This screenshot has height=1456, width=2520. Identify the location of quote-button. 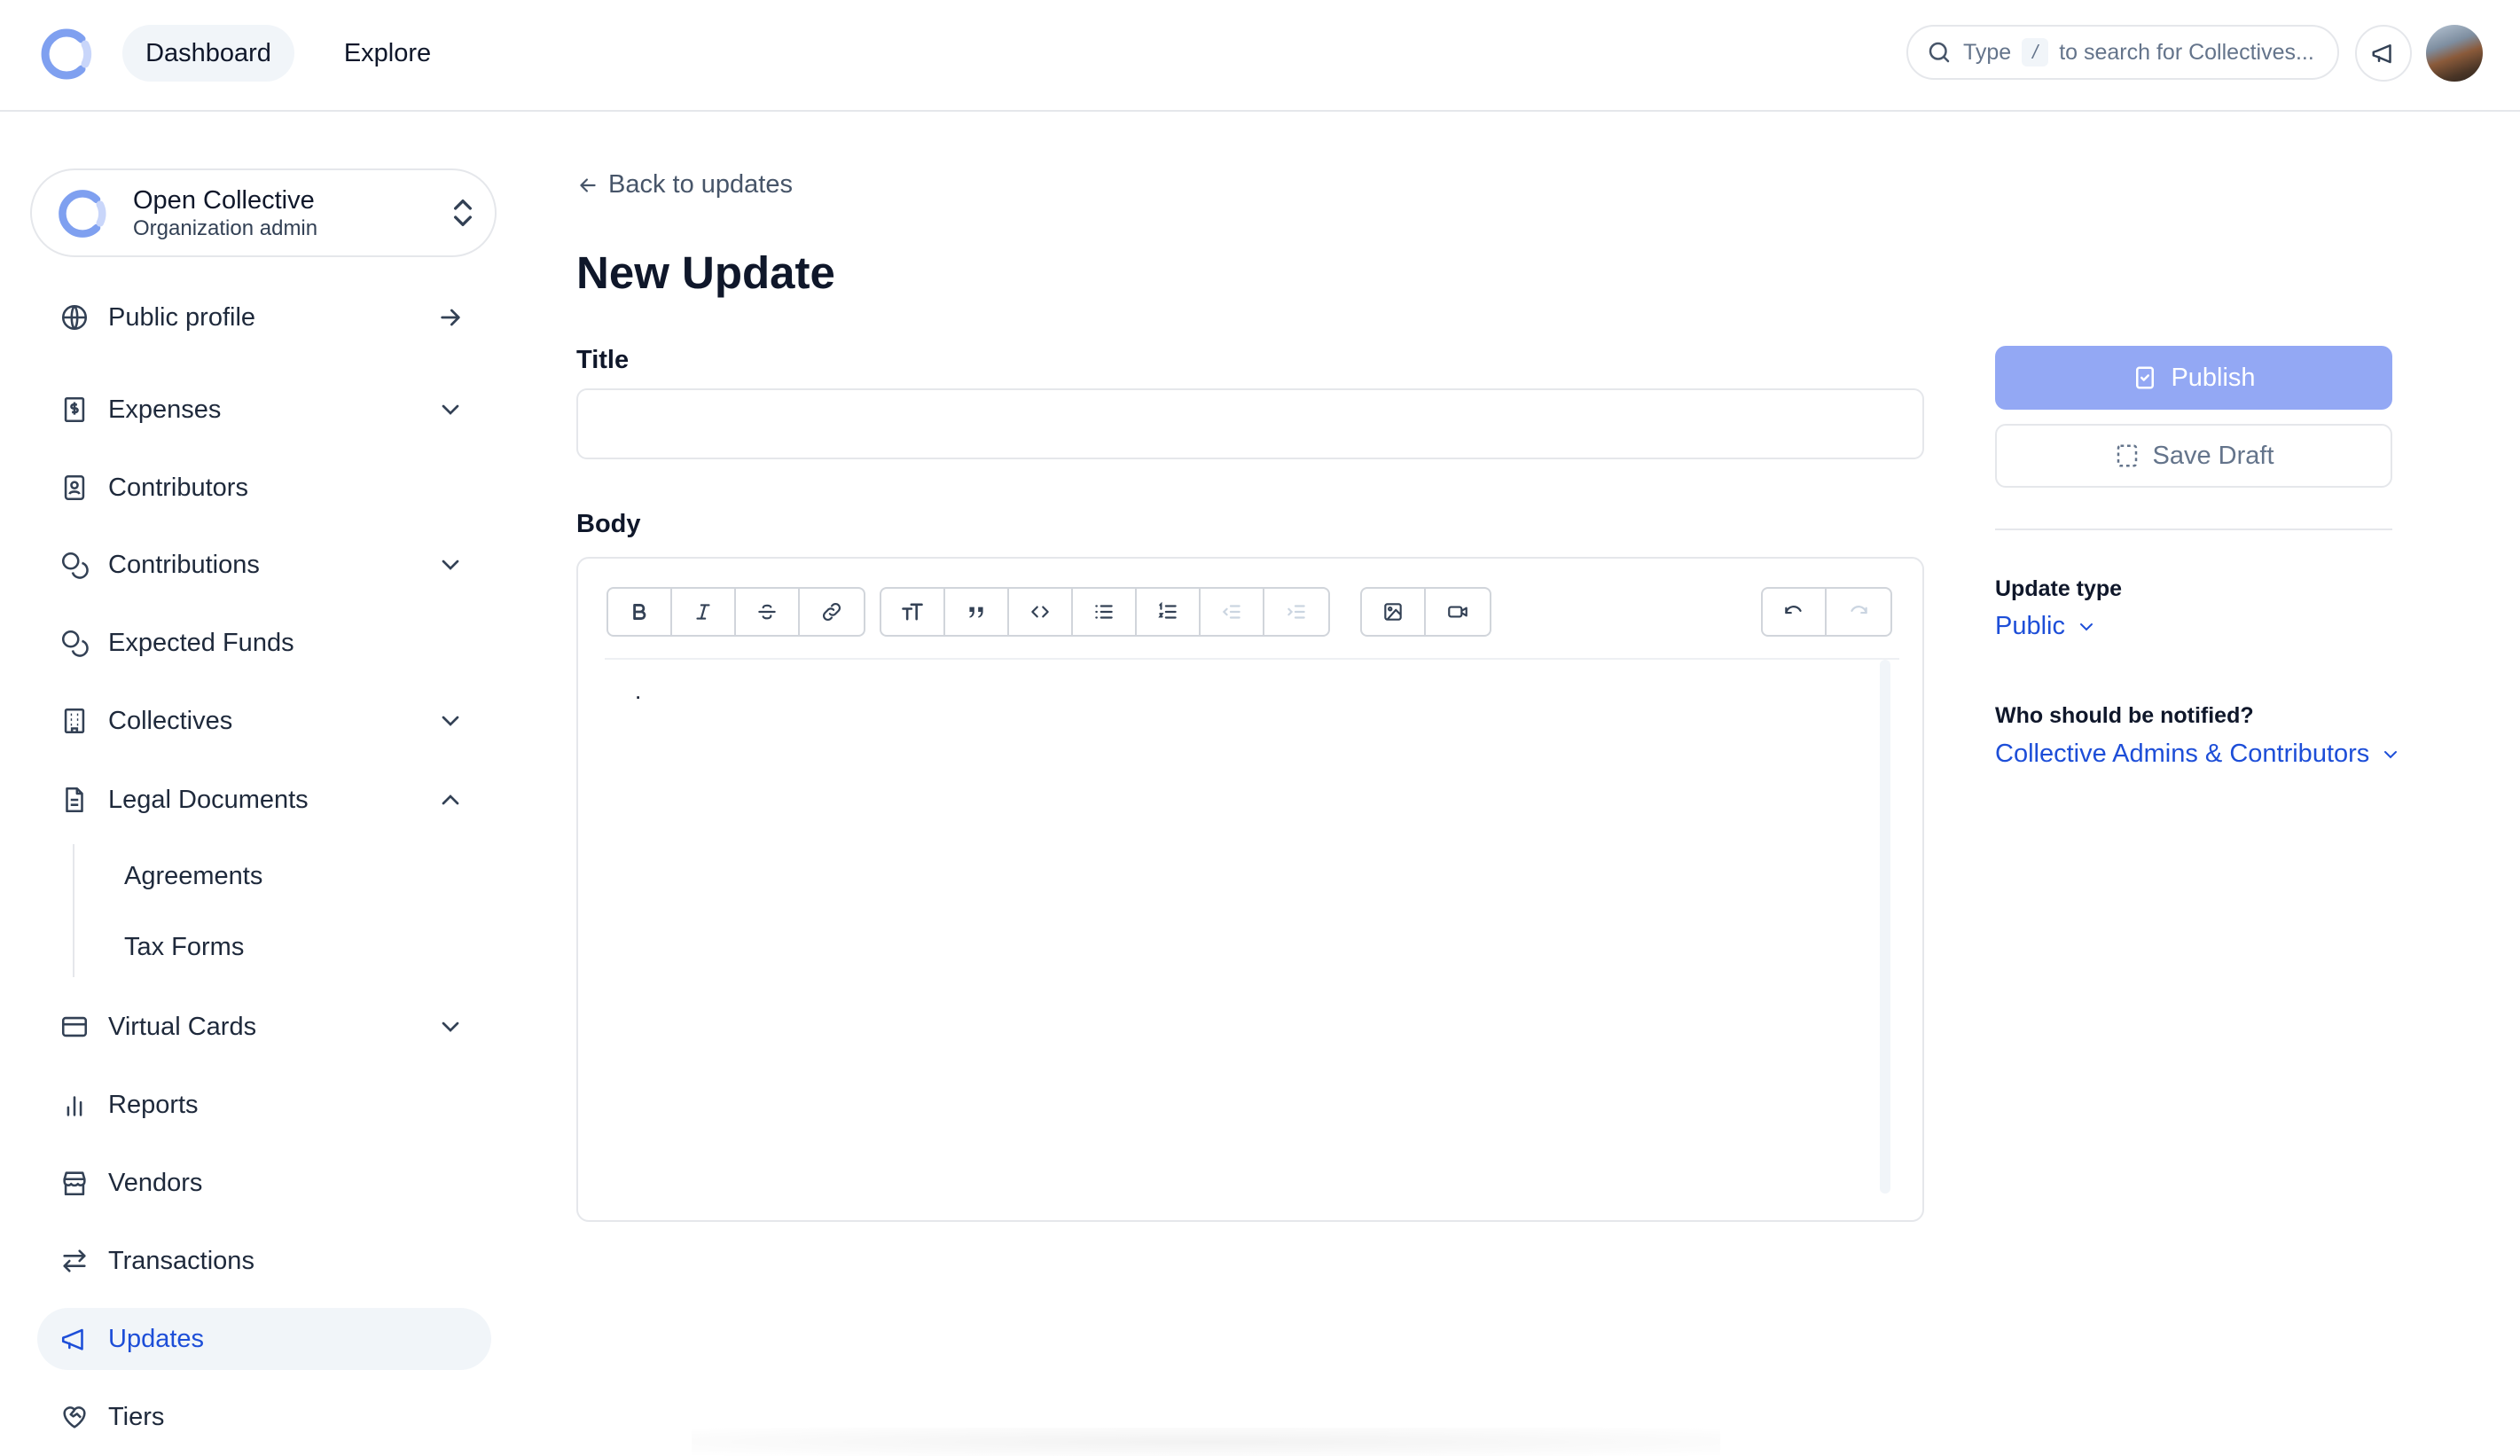
(977, 612).